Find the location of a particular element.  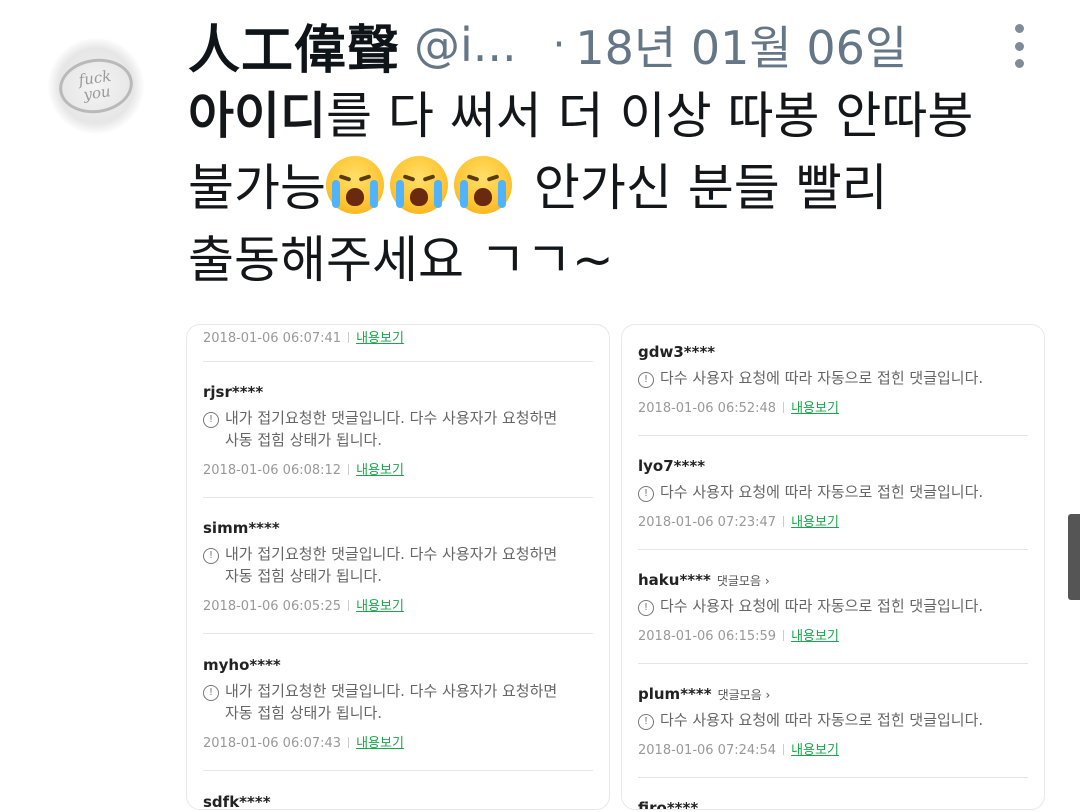

author-avatar: fuck you is located at coordinates (96, 86).